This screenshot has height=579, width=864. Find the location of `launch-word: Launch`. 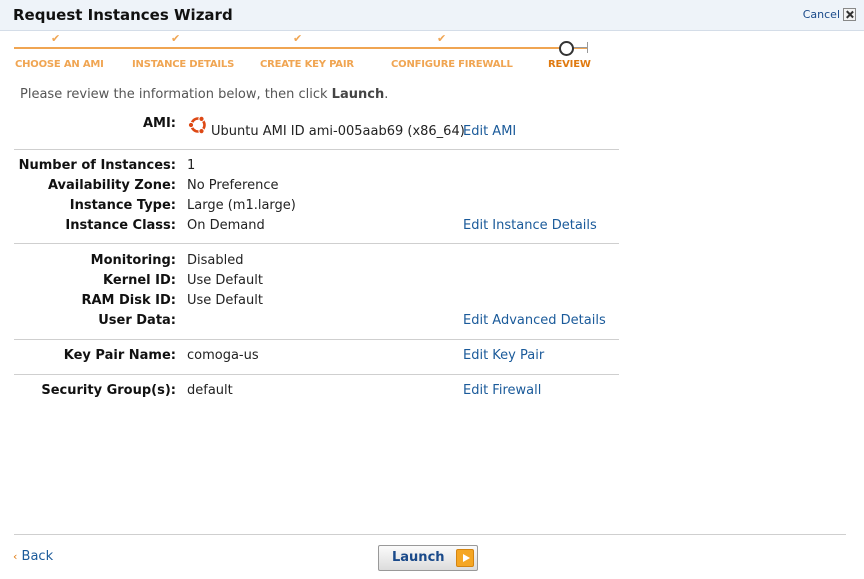

launch-word: Launch is located at coordinates (358, 94).